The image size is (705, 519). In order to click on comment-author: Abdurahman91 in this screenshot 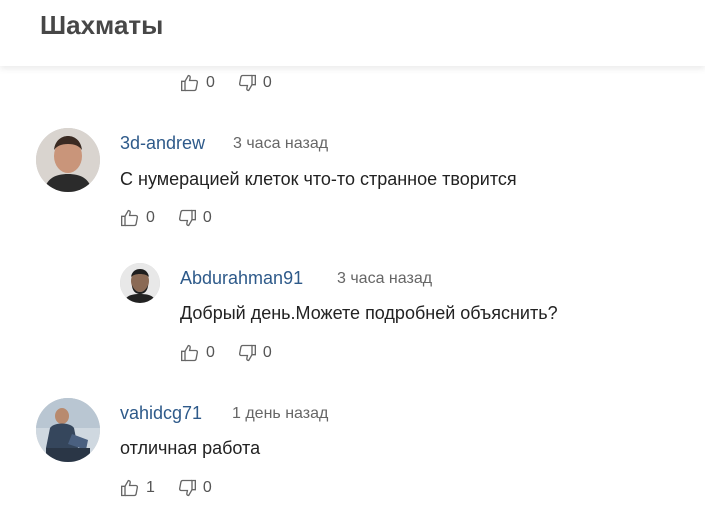, I will do `click(241, 278)`.